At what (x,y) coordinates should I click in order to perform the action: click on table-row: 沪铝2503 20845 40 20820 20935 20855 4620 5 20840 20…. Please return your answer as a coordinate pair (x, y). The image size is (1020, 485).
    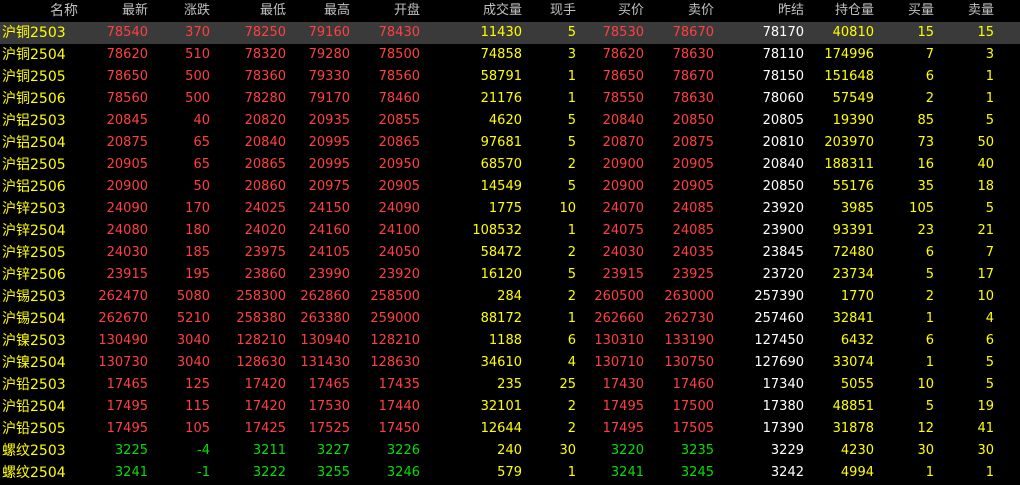
    Looking at the image, I should click on (510, 121).